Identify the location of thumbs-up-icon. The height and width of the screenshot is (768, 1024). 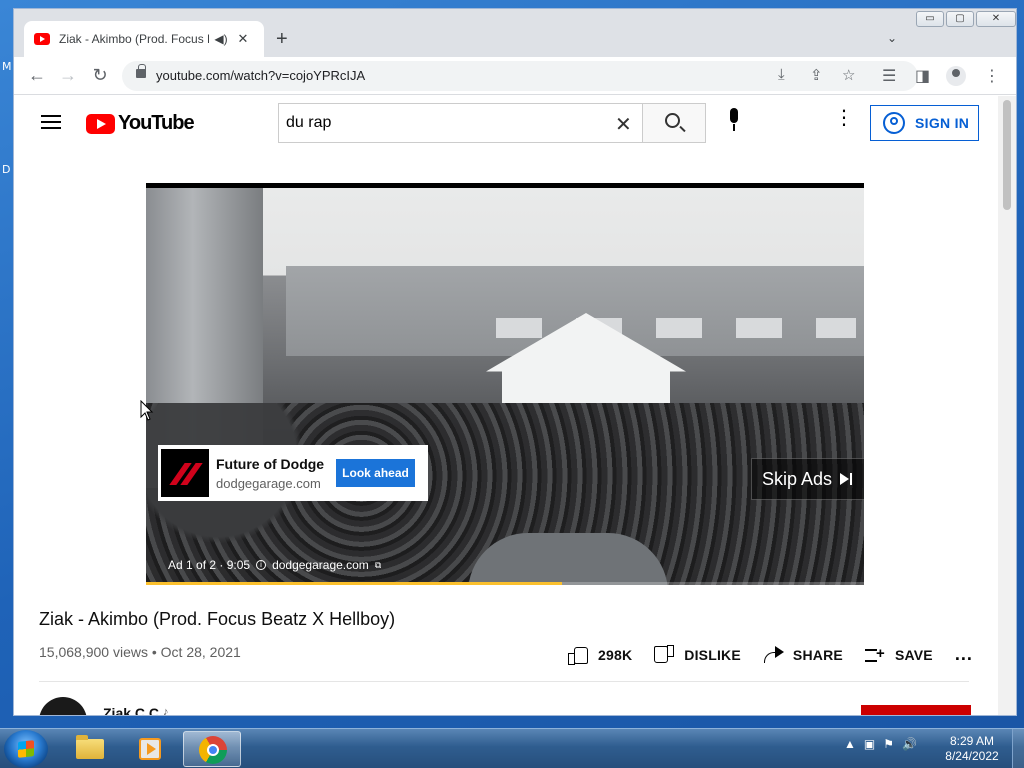
(578, 655).